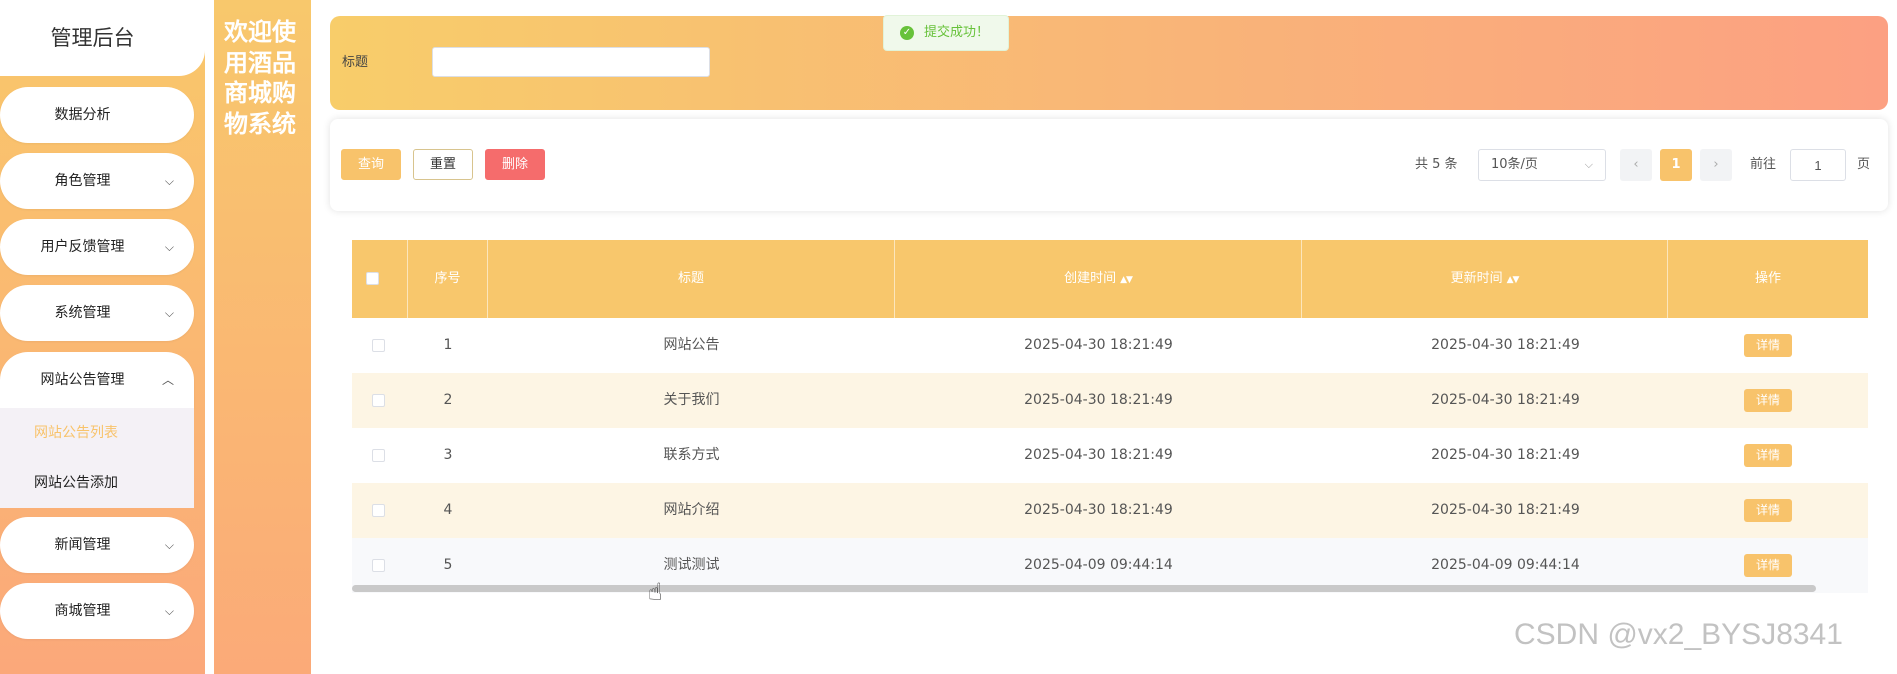  What do you see at coordinates (82, 313) in the screenshot?
I see `sidebar-item-label: 系统管理` at bounding box center [82, 313].